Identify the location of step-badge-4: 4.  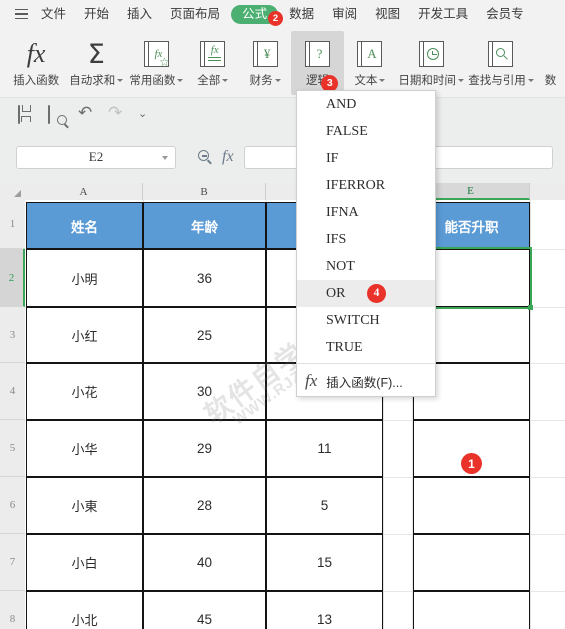
(376, 293).